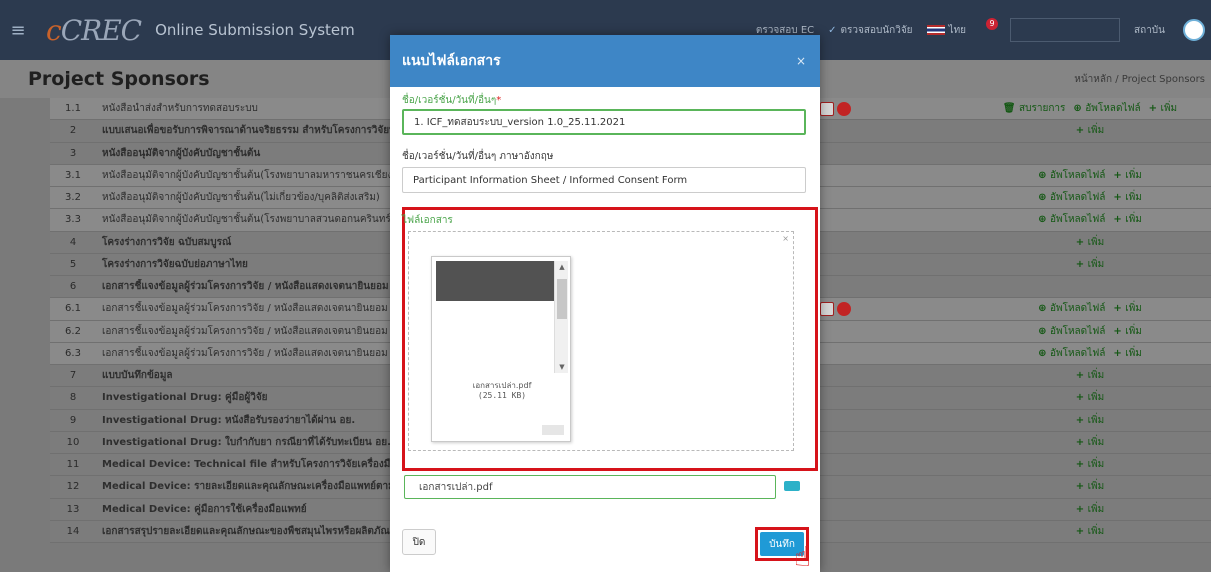  Describe the element at coordinates (18, 30) in the screenshot. I see `menu-icon: ≡` at that location.